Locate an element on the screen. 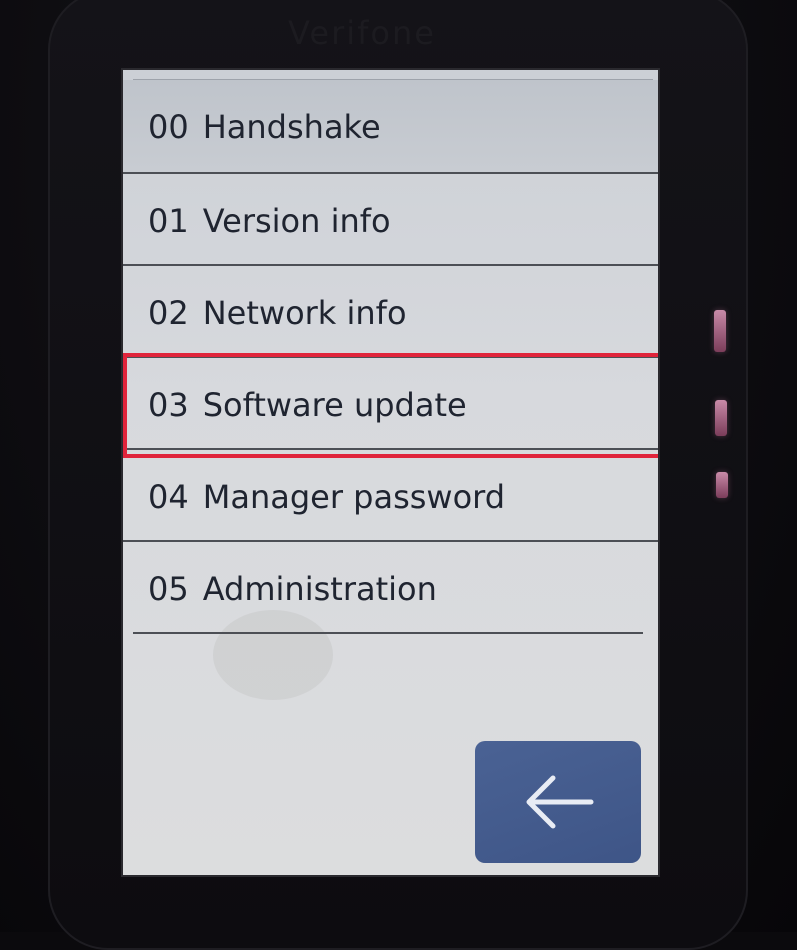 Image resolution: width=797 pixels, height=950 pixels. menu-item-label: Network info is located at coordinates (304, 313).